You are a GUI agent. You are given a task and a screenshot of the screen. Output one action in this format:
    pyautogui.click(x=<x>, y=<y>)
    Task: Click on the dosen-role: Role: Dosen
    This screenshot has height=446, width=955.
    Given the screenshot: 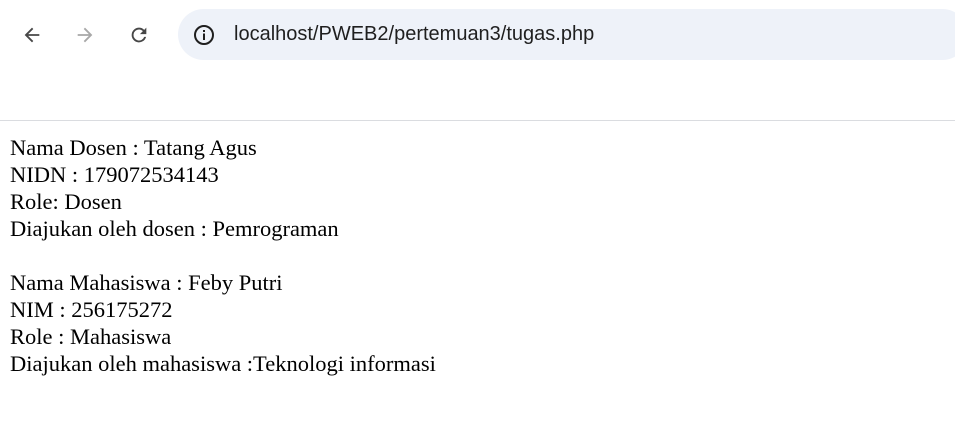 What is the action you would take?
    pyautogui.click(x=66, y=201)
    